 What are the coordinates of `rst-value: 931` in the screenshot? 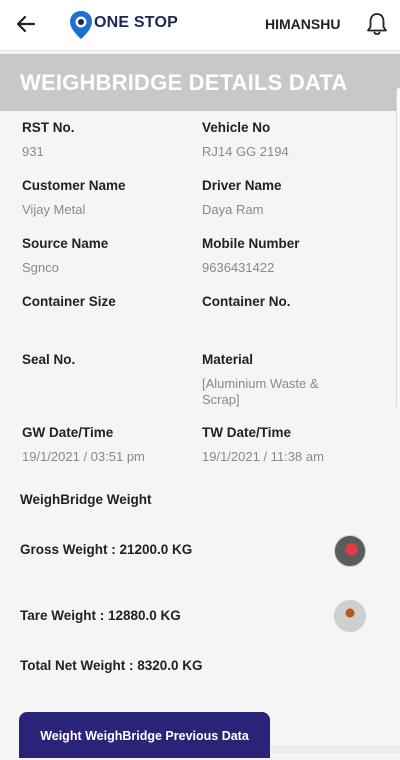 It's located at (33, 151).